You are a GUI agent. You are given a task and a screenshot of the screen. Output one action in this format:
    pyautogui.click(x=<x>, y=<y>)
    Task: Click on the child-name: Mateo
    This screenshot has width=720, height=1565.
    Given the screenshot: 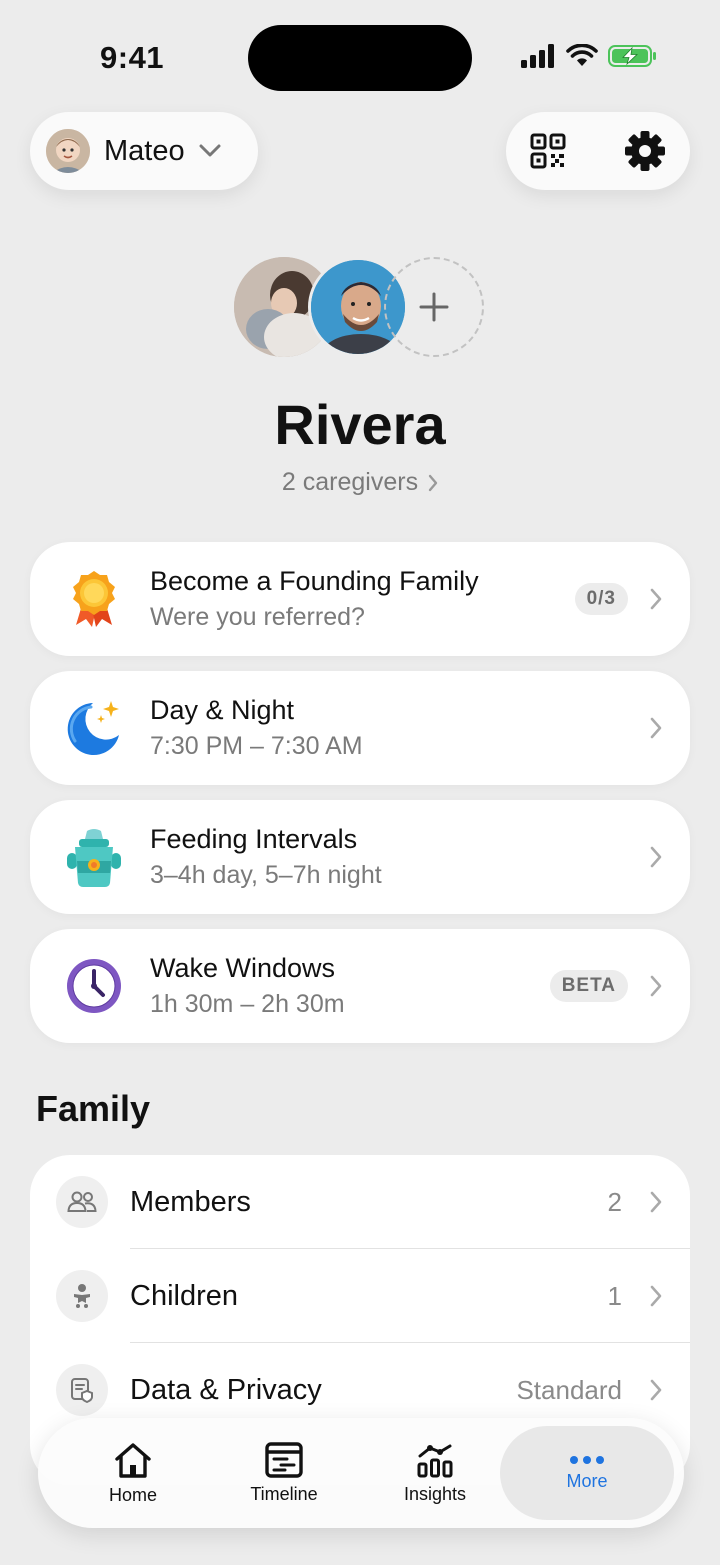 What is the action you would take?
    pyautogui.click(x=144, y=150)
    